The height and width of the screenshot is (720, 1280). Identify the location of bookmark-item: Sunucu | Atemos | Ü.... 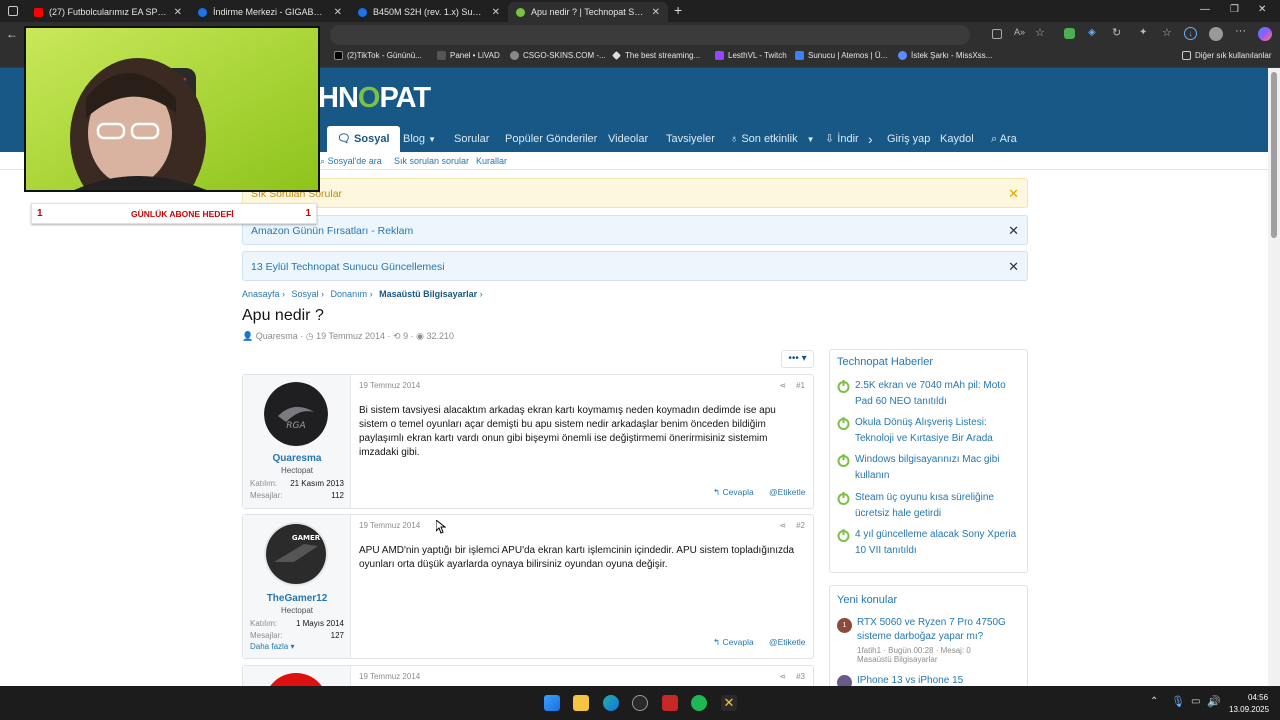
(841, 55).